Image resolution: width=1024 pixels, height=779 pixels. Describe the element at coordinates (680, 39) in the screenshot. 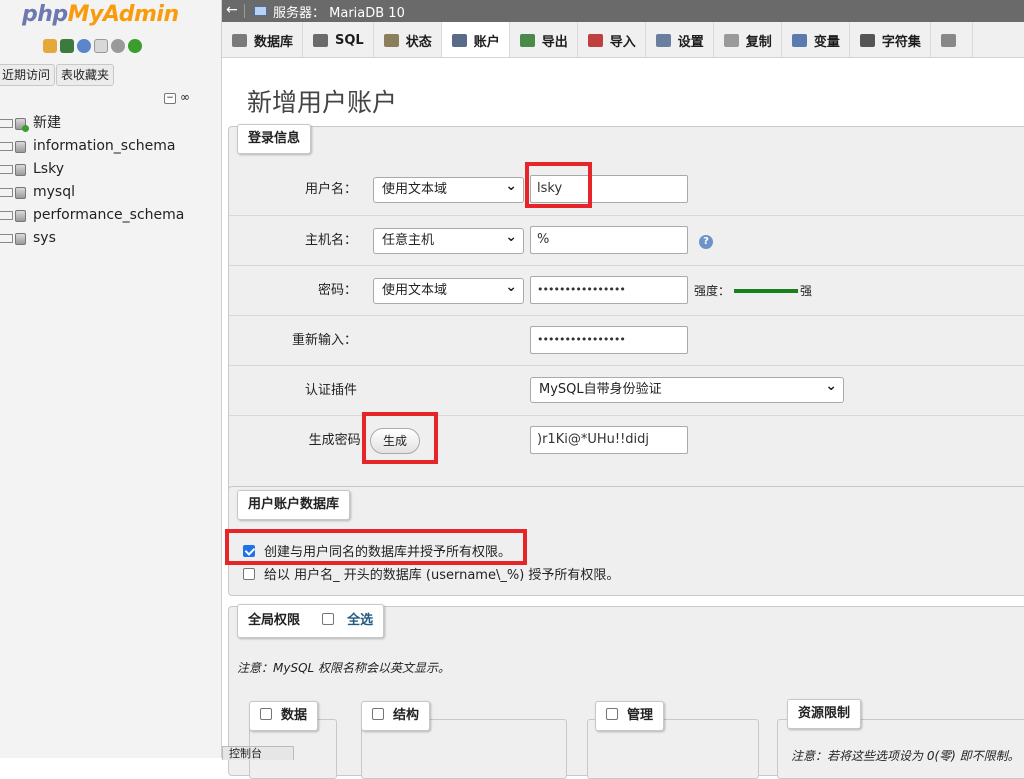

I see `tab-wrench: 设置` at that location.